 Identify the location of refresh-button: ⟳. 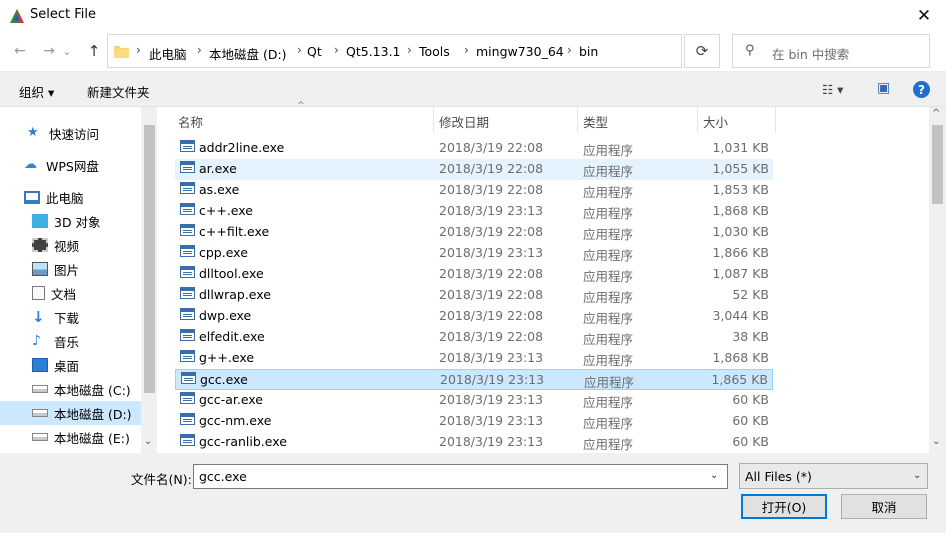
(702, 51).